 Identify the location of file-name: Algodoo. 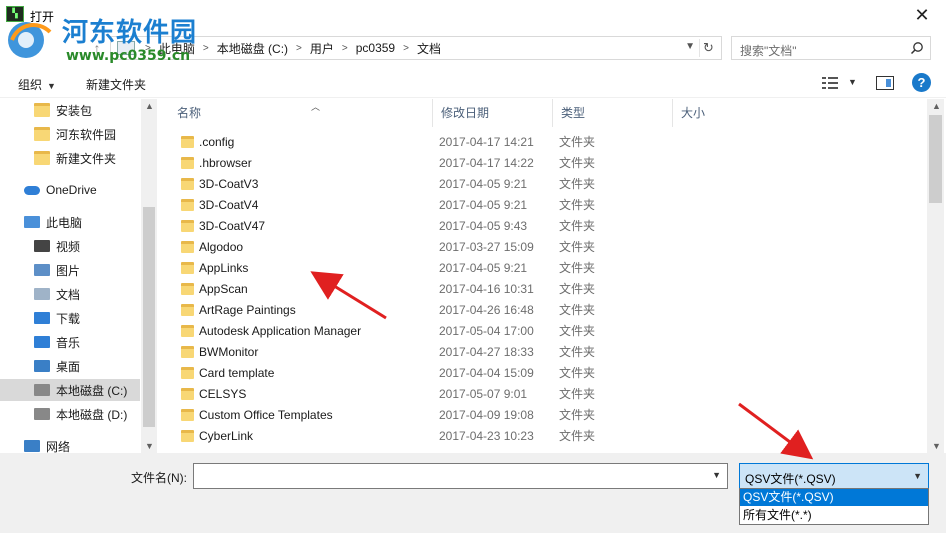
(221, 246).